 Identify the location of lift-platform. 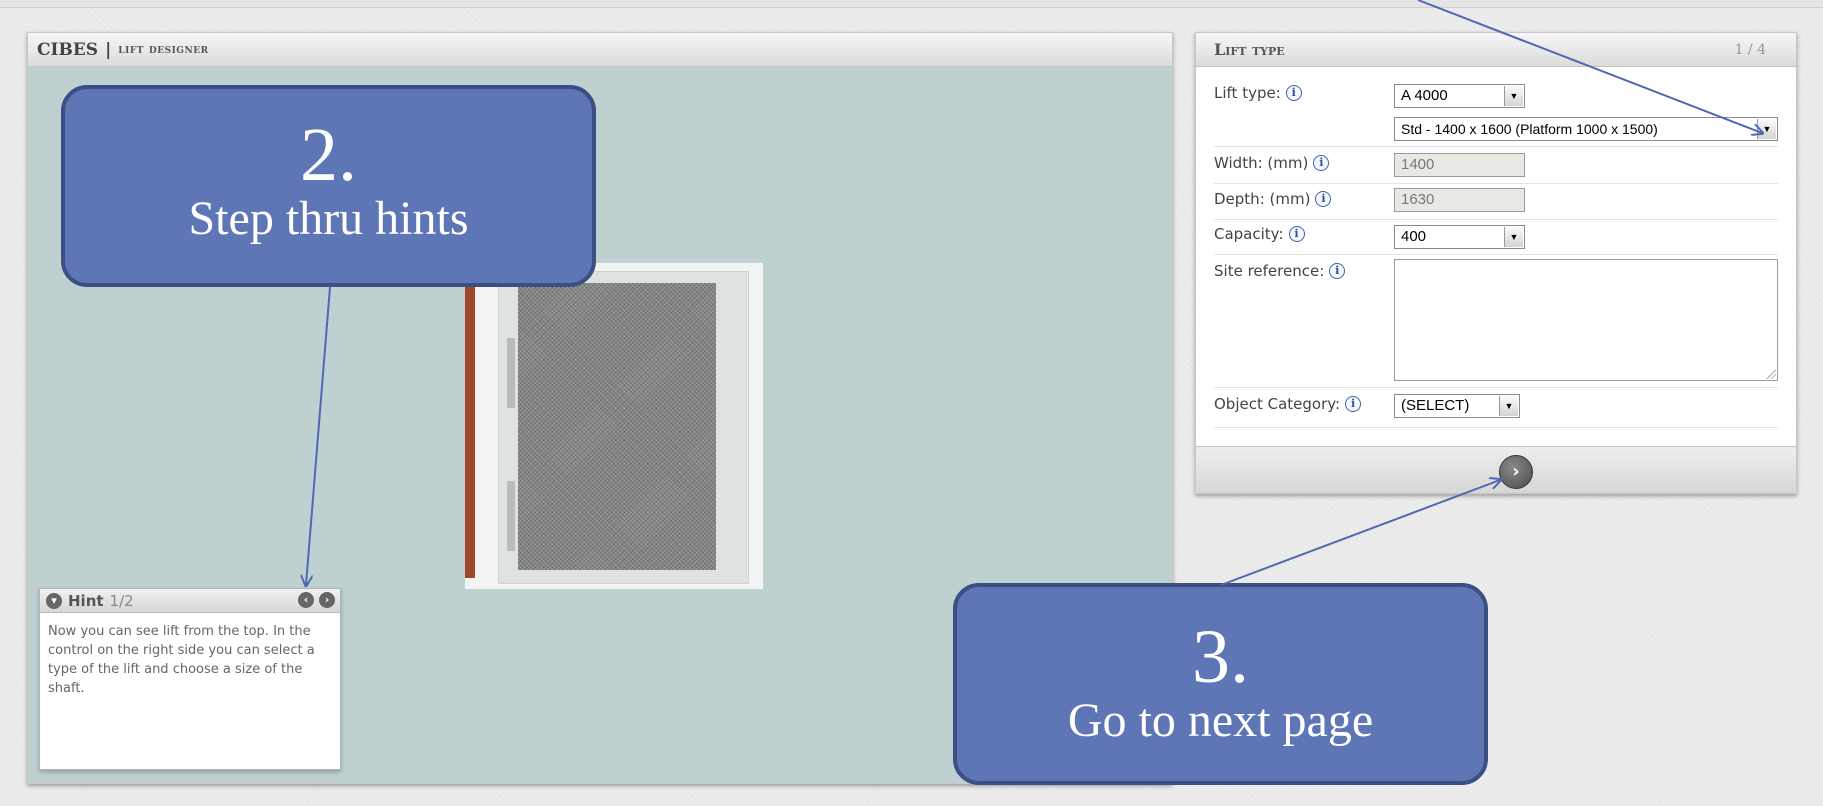
(617, 426).